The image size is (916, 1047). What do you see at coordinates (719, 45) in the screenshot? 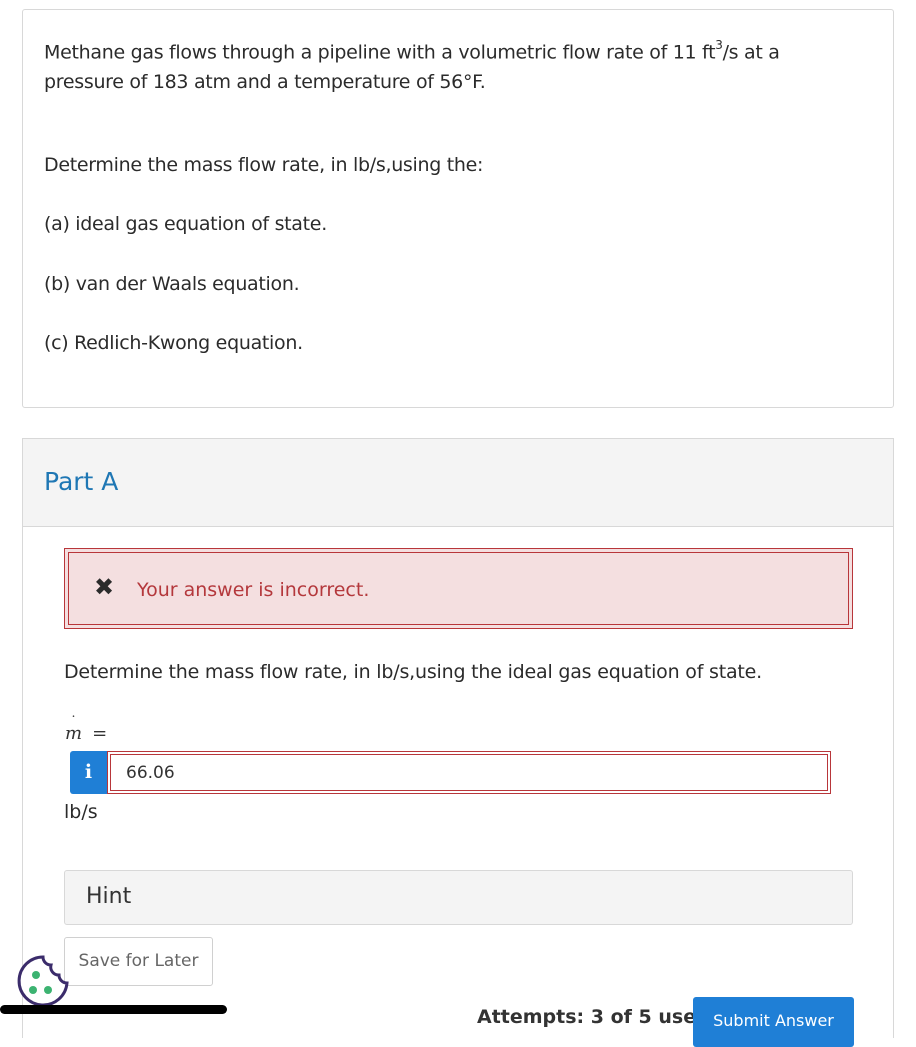
I see `statement-superscript: 3` at bounding box center [719, 45].